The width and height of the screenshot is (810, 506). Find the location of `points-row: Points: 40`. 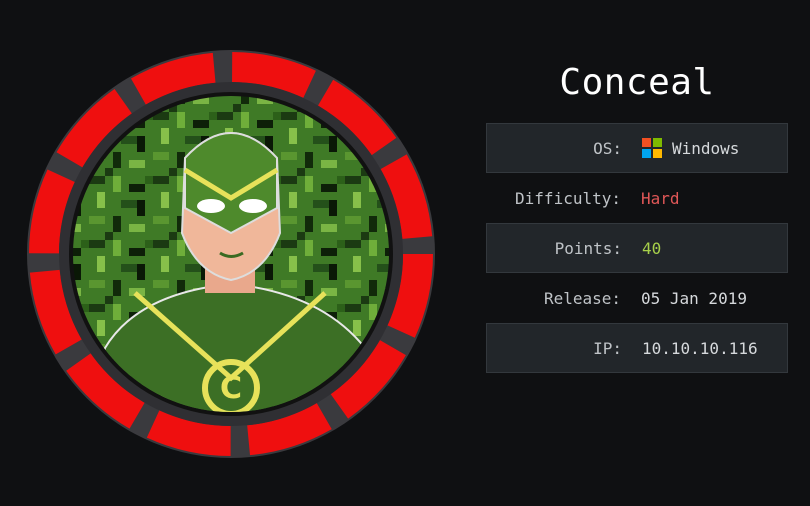

points-row: Points: 40 is located at coordinates (637, 248).